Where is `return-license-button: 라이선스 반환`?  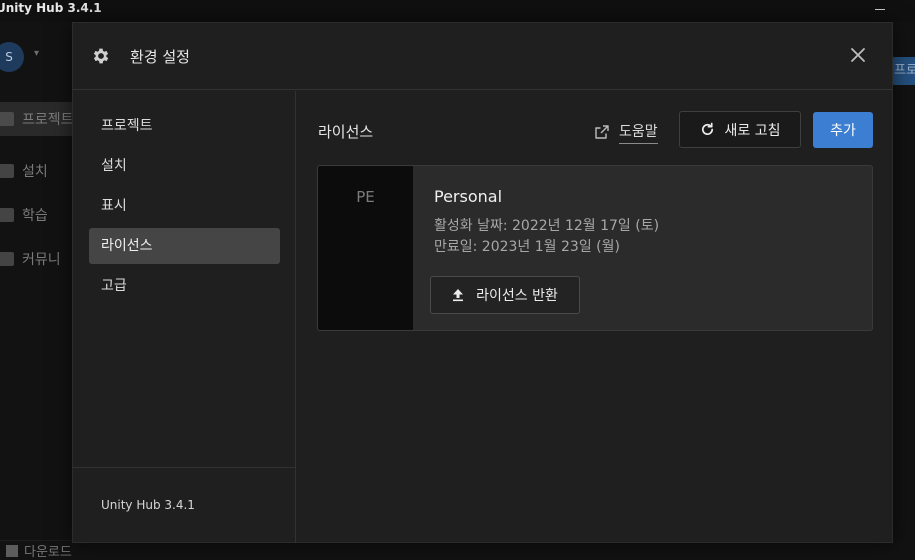
return-license-button: 라이선스 반환 is located at coordinates (505, 295).